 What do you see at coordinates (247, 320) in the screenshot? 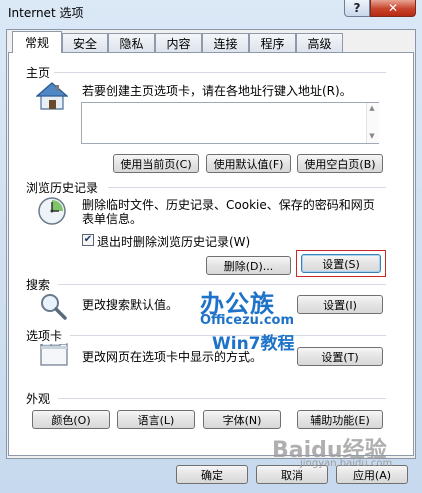
I see `officezu-logo-url: Officezu.com` at bounding box center [247, 320].